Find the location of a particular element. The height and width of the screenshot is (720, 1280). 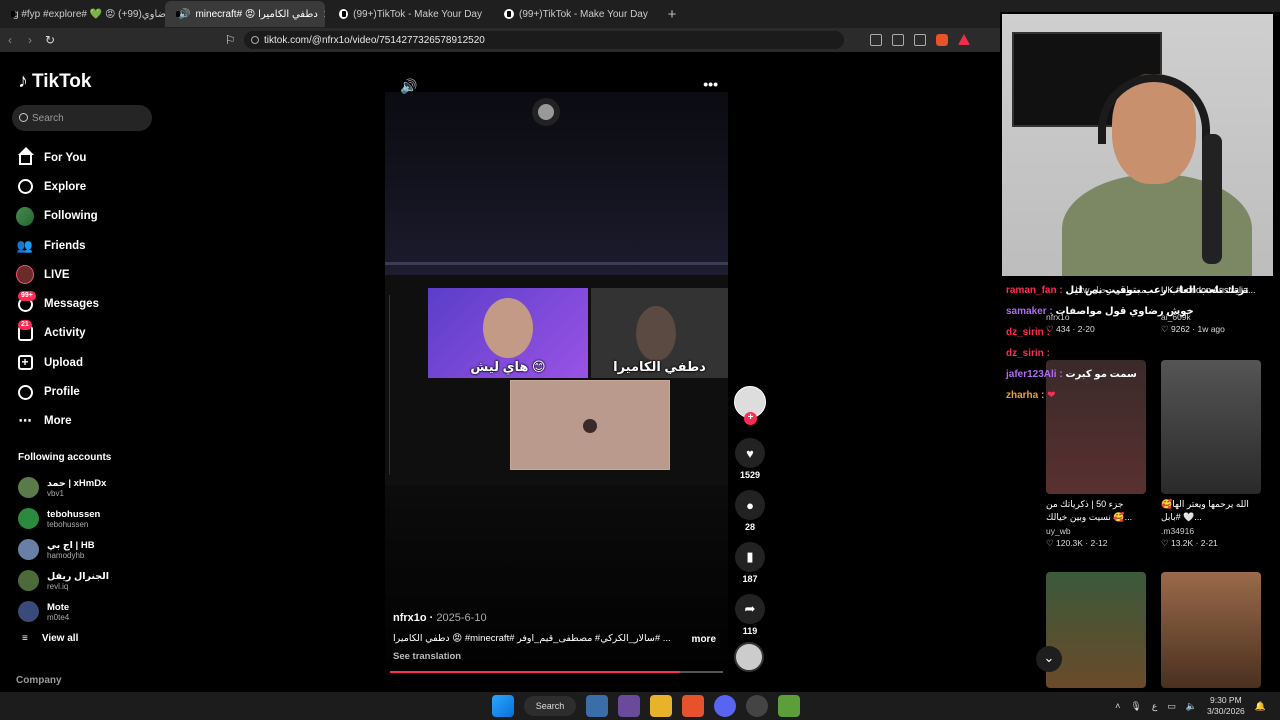

tiktok-favicon-icon is located at coordinates (509, 14).